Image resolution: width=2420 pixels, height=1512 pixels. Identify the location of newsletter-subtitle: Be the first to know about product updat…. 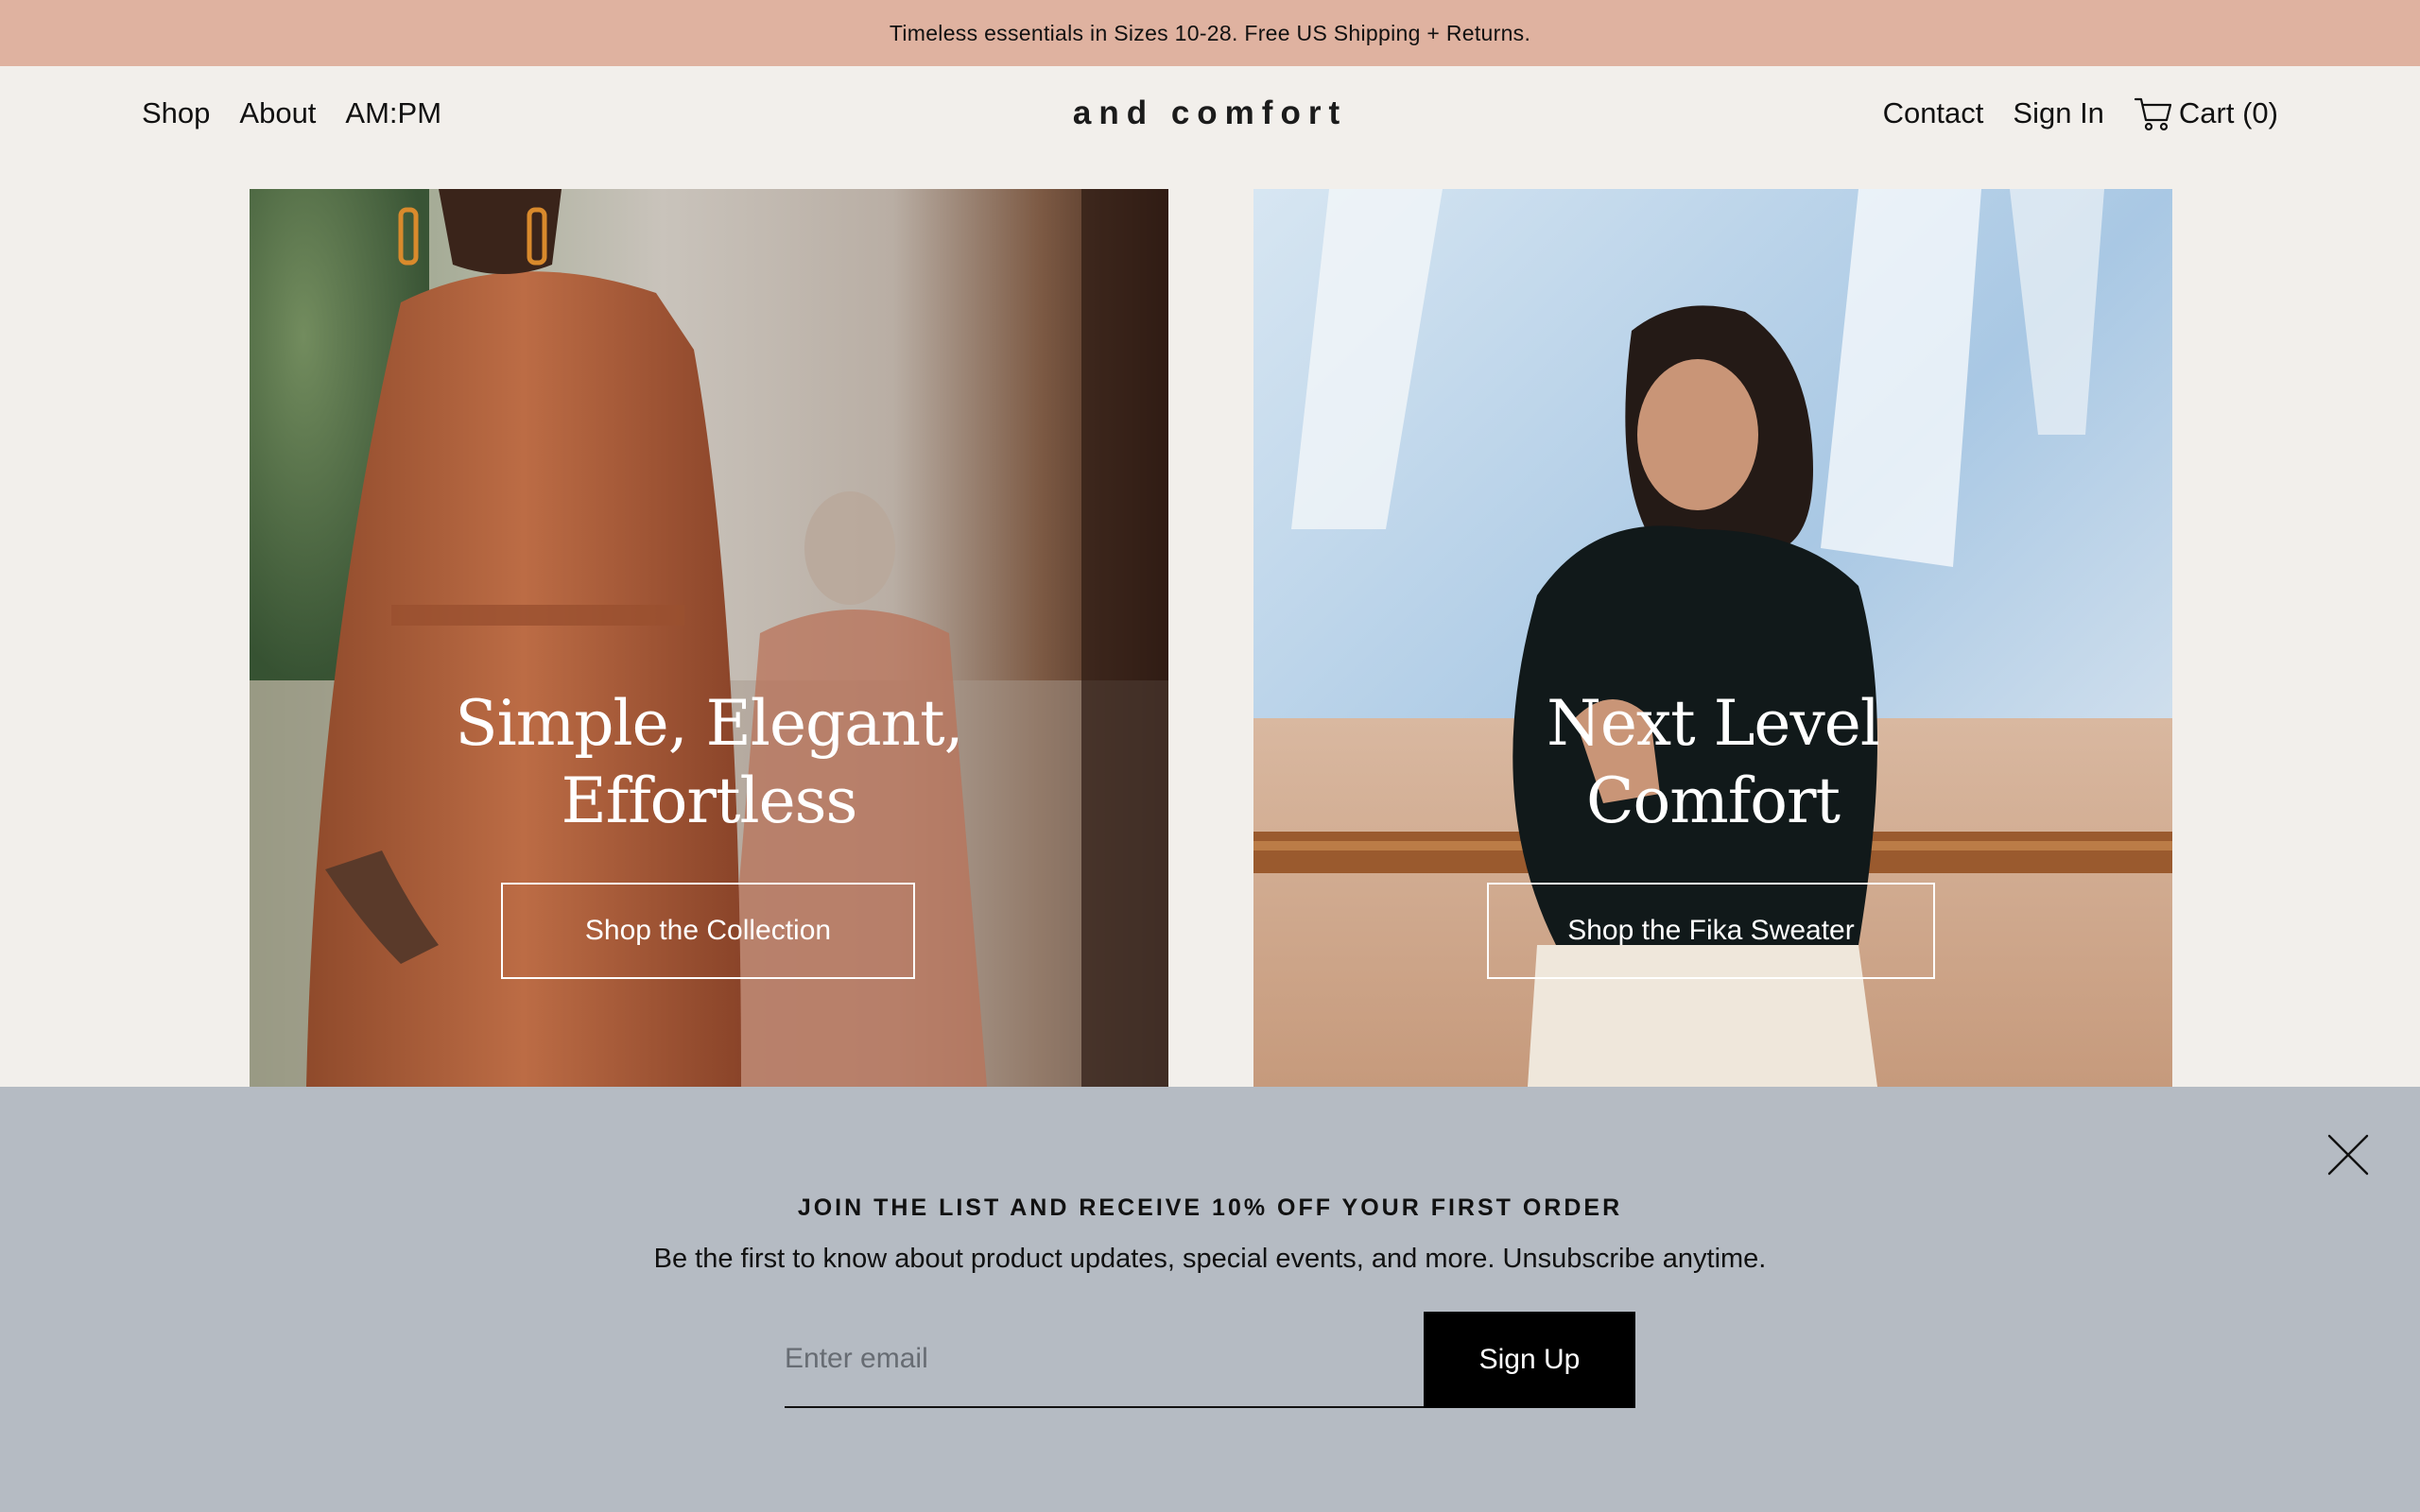
(1210, 1259).